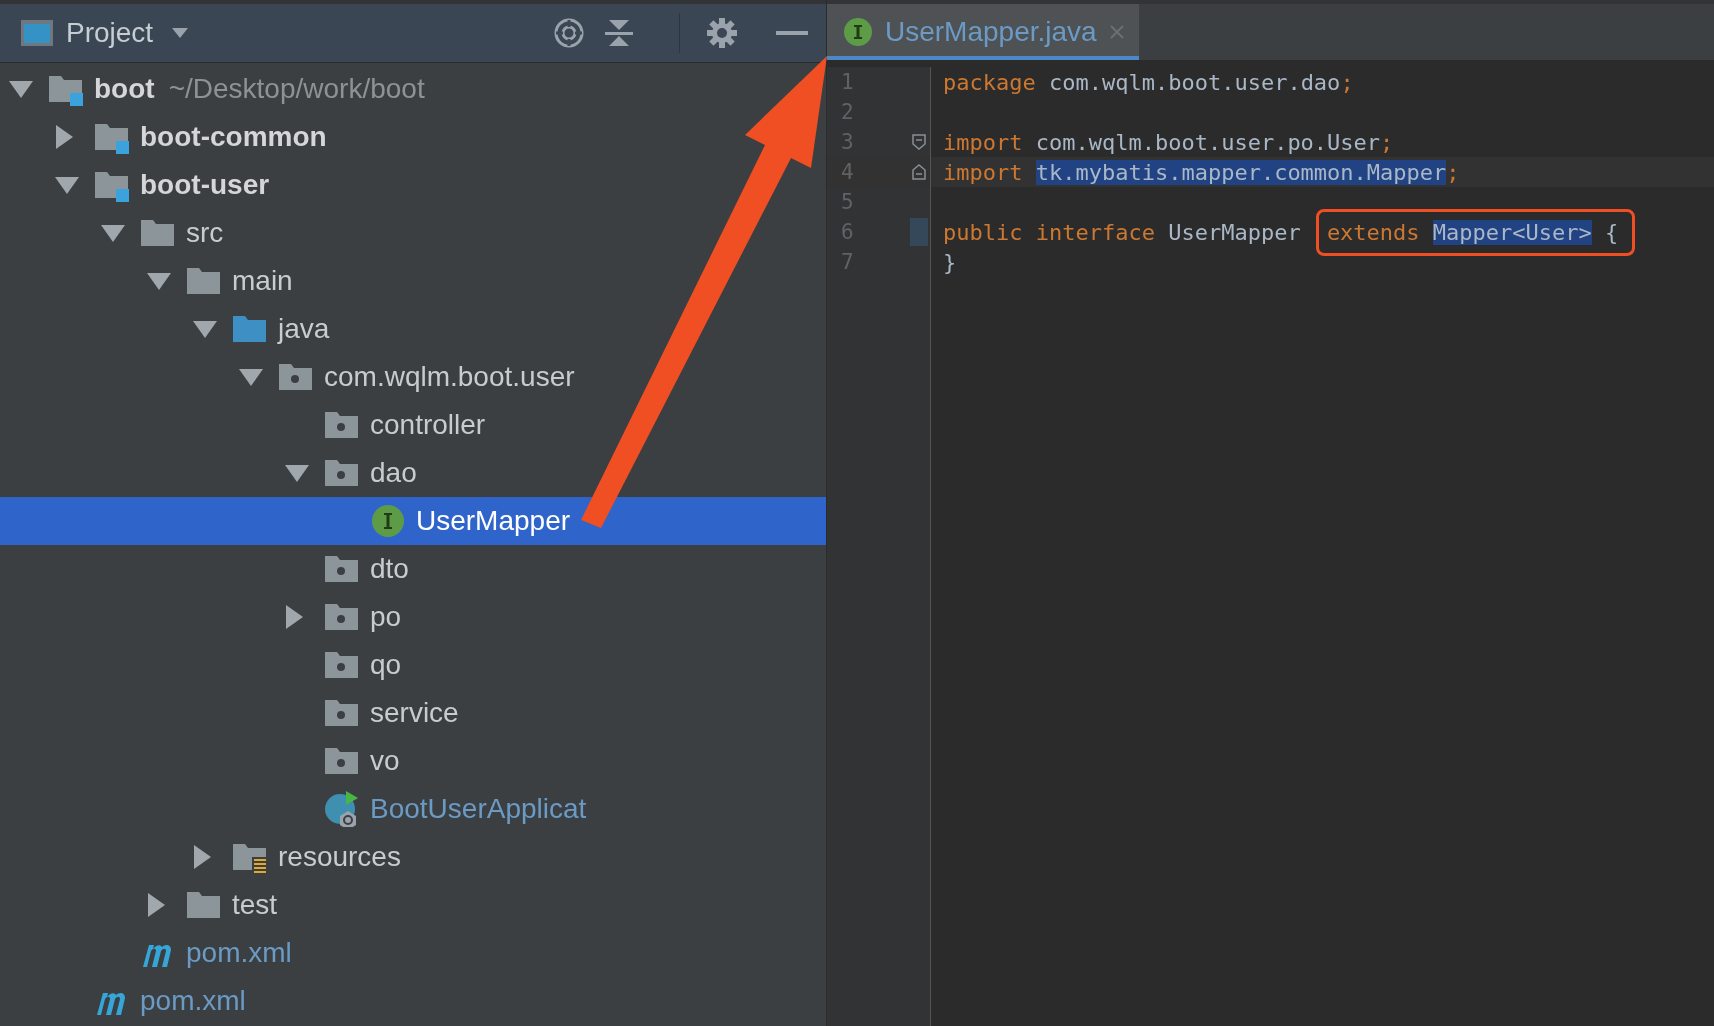  What do you see at coordinates (1148, 82) in the screenshot?
I see `code-line: package com.wqlm.boot.user.dao;` at bounding box center [1148, 82].